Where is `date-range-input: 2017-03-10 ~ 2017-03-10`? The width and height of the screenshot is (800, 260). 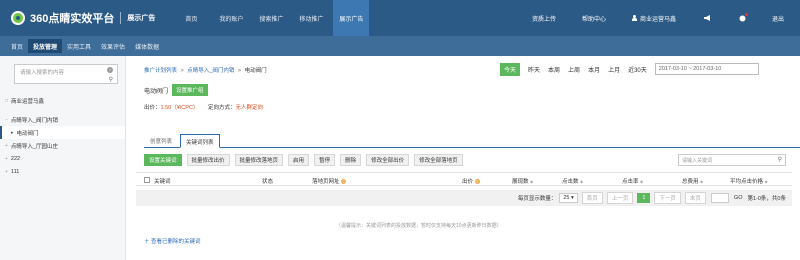
date-range-input: 2017-03-10 ~ 2017-03-10 is located at coordinates (706, 69).